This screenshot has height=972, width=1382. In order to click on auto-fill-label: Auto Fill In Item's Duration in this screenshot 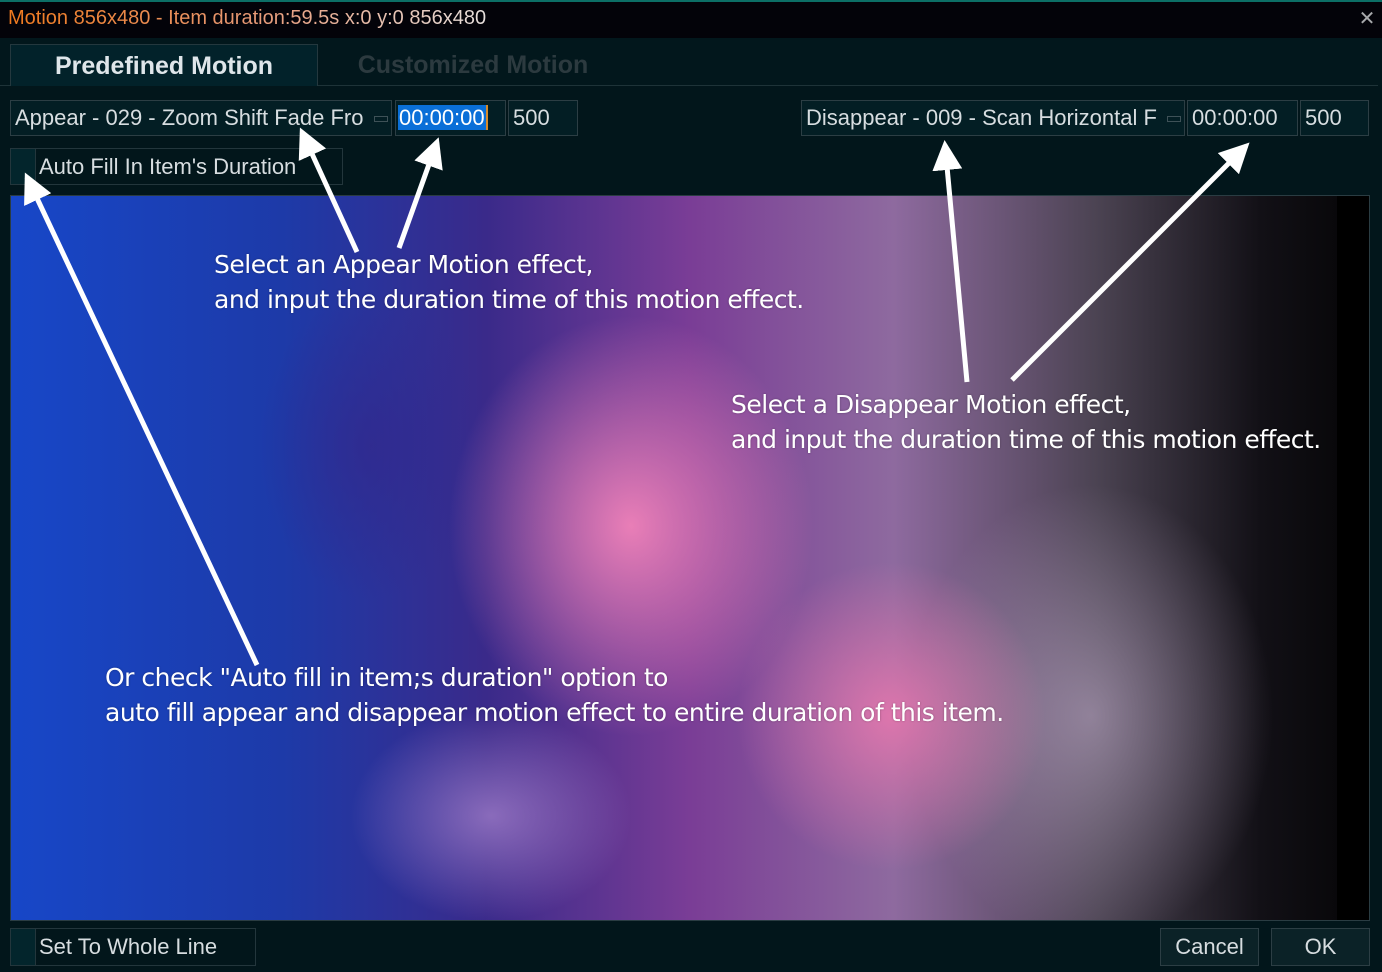, I will do `click(168, 166)`.